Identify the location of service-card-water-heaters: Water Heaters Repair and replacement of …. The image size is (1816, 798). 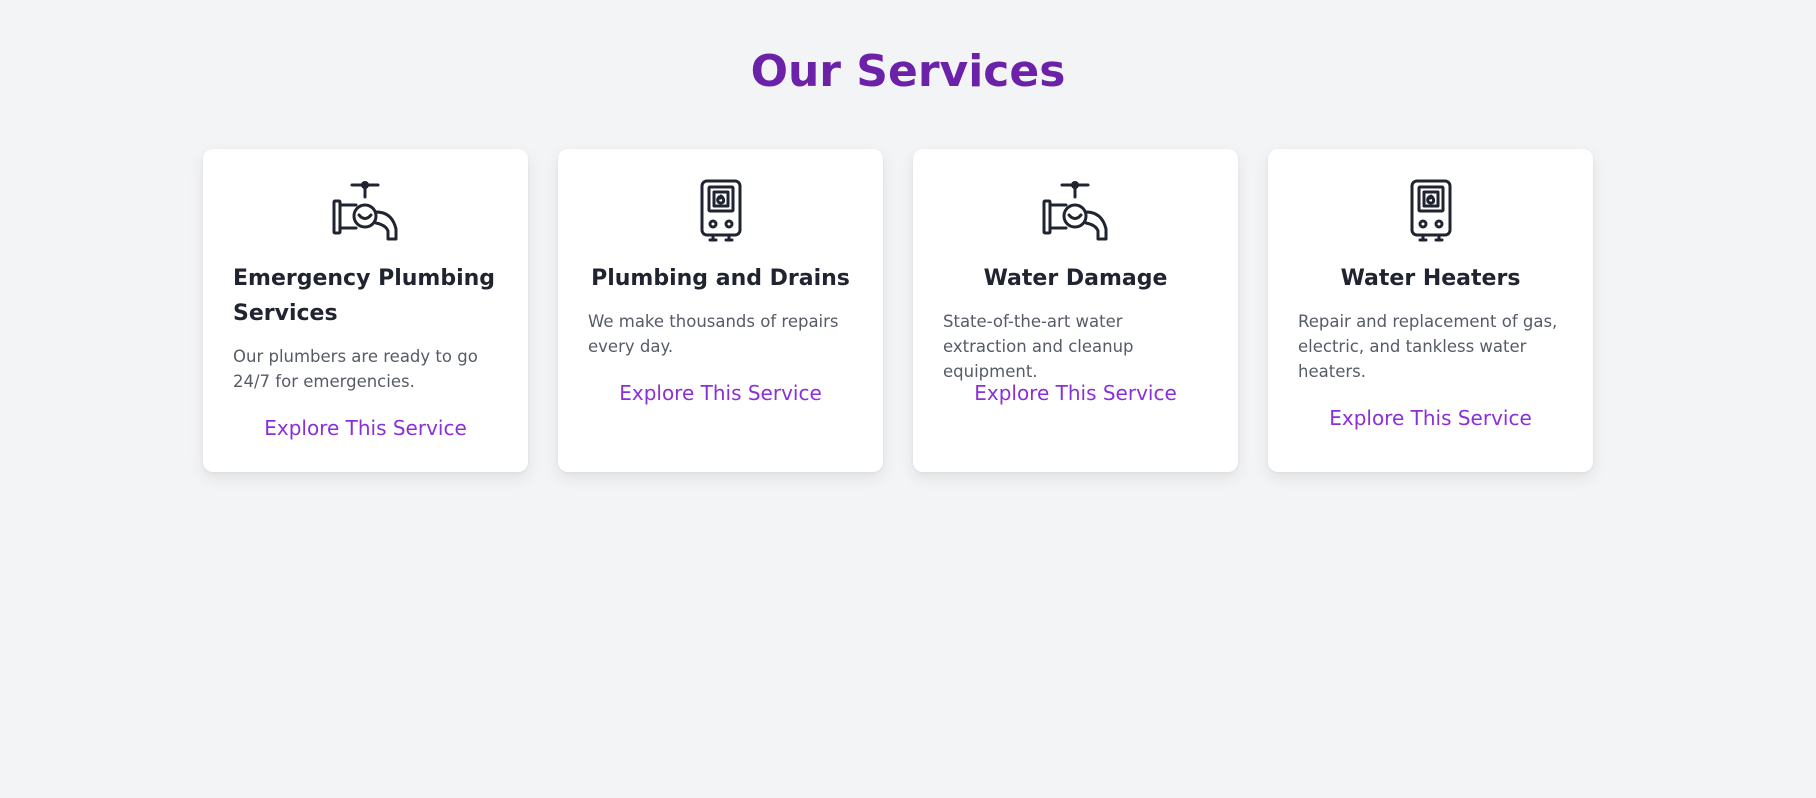
(1430, 310).